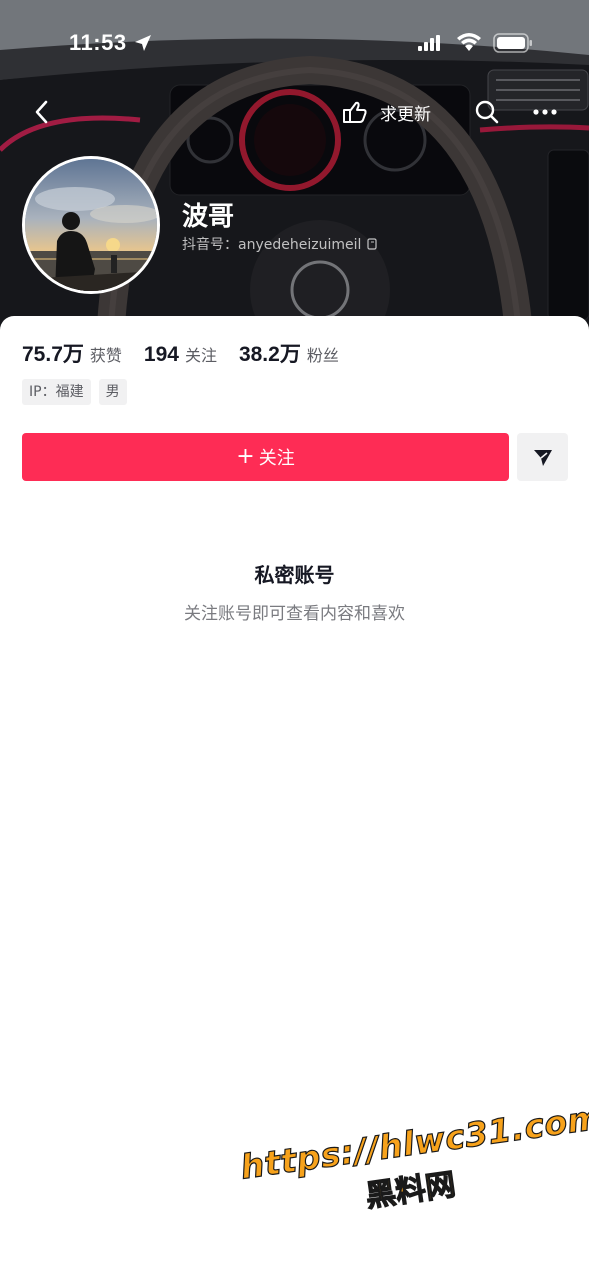 Image resolution: width=589 pixels, height=1280 pixels. I want to click on request-update-button: 求更新, so click(385, 112).